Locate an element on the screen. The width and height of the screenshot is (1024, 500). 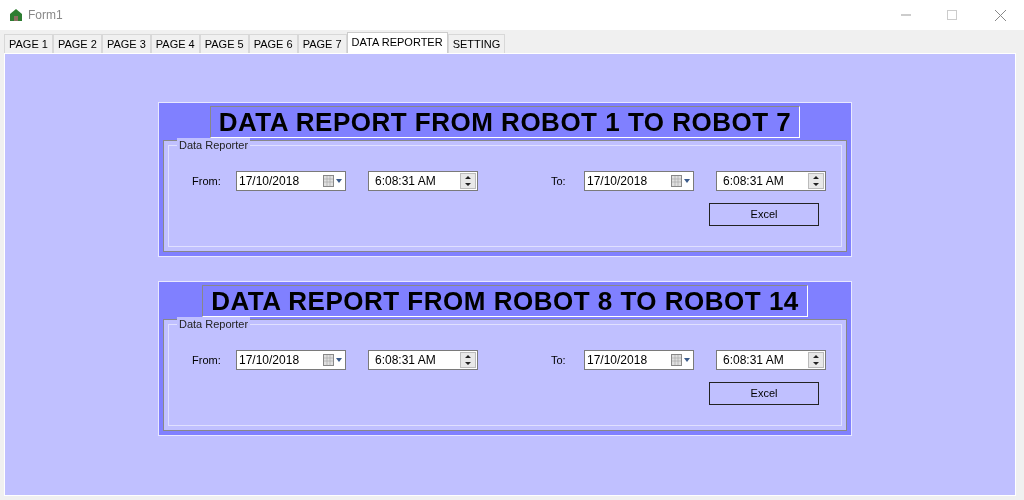
tab: PAGE 5 is located at coordinates (224, 43).